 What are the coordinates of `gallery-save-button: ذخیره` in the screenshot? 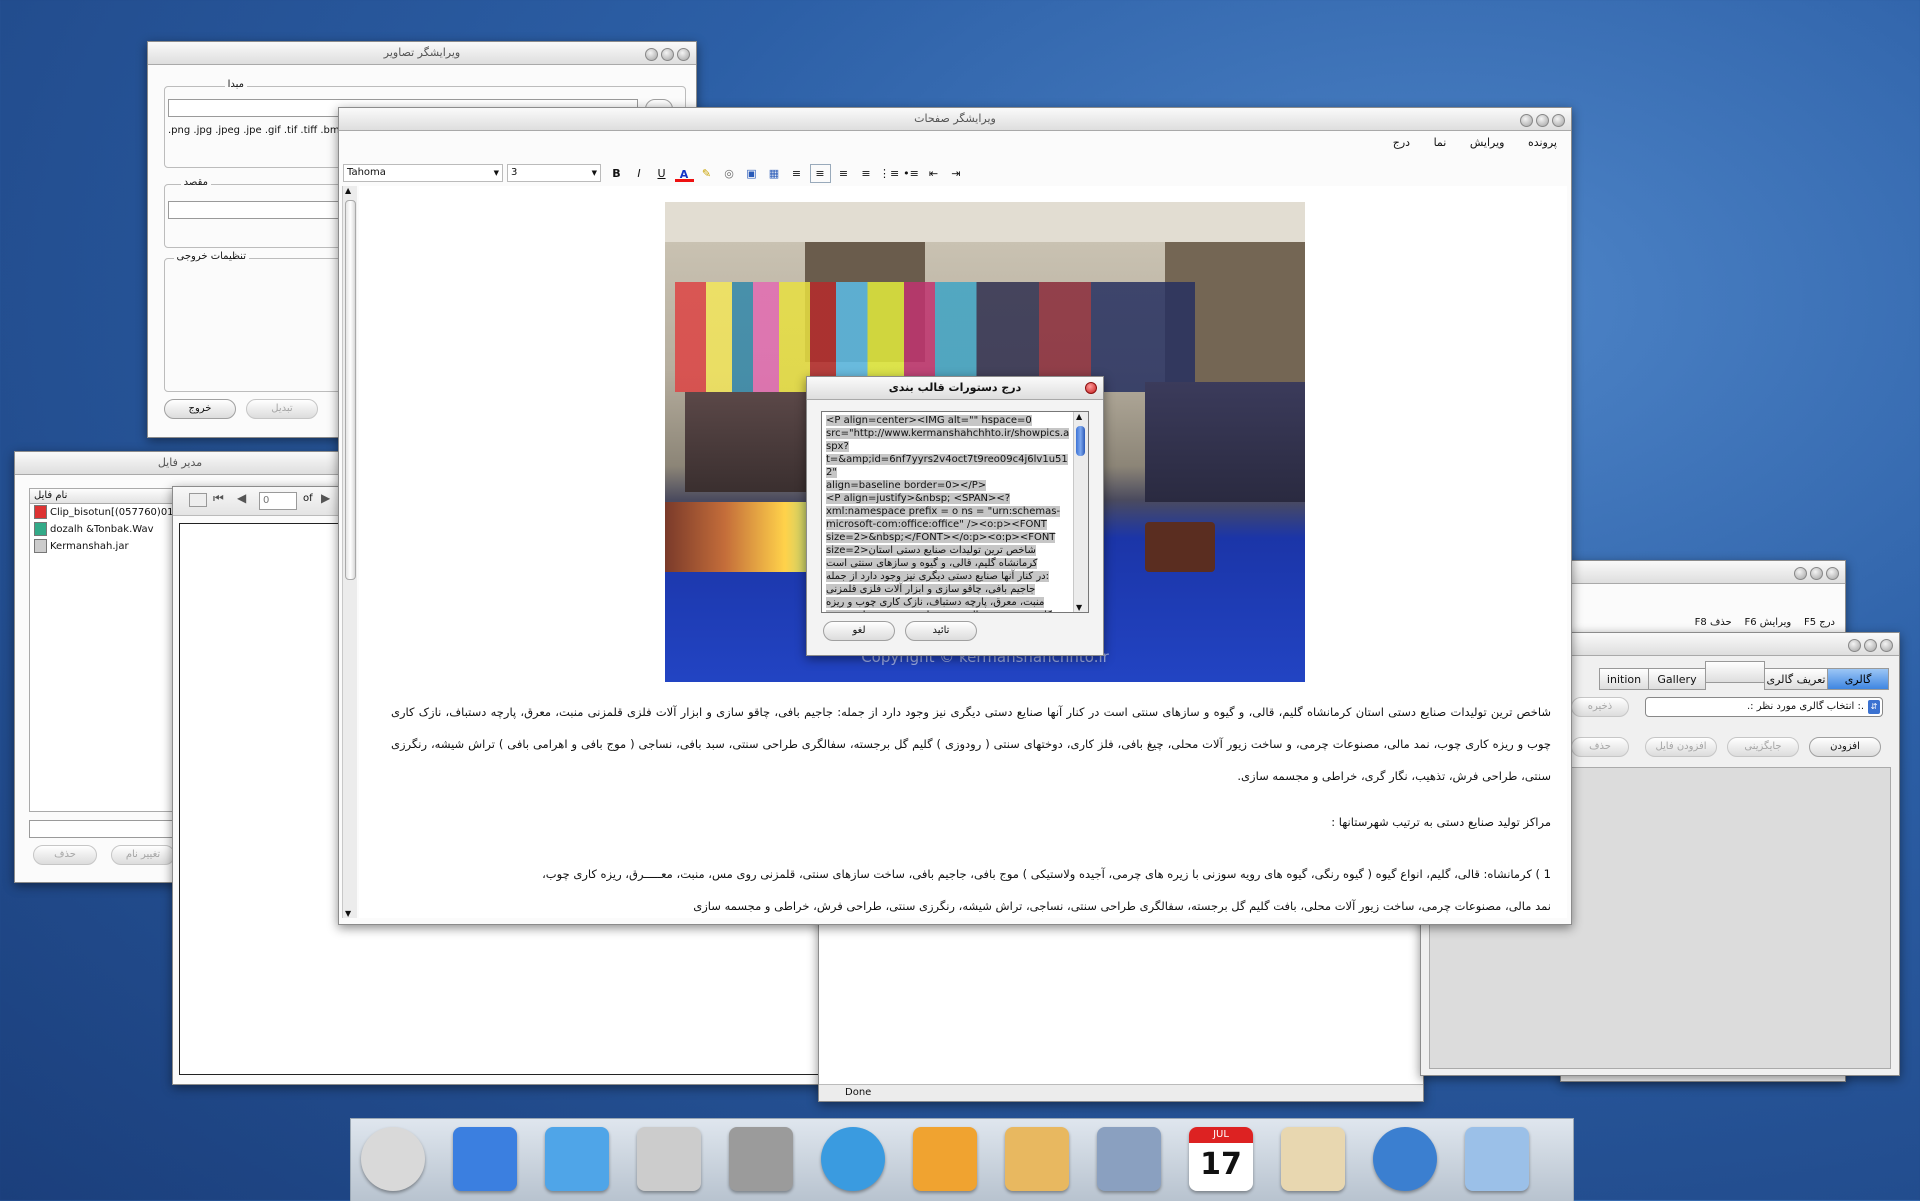 It's located at (1600, 707).